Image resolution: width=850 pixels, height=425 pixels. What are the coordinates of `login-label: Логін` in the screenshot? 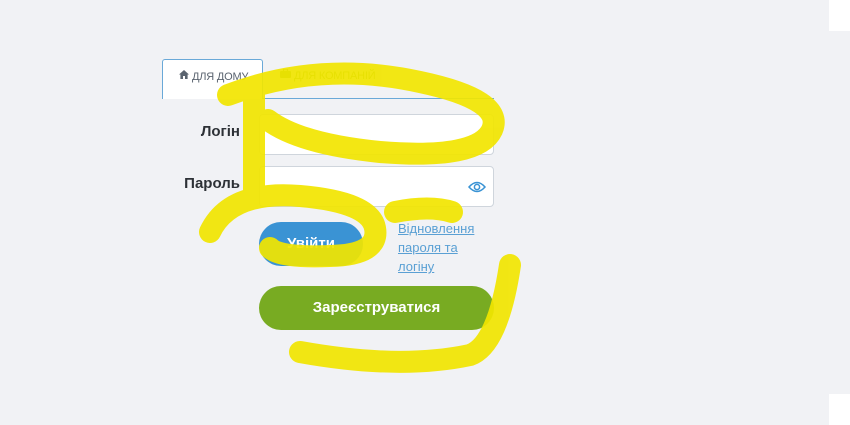 It's located at (220, 131).